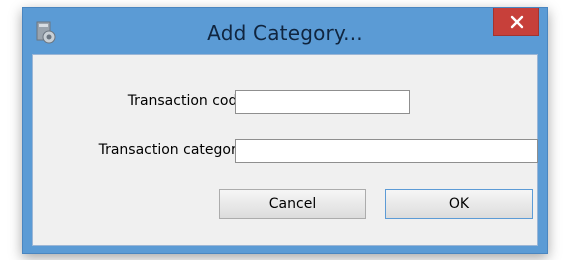 This screenshot has height=260, width=569. Describe the element at coordinates (459, 204) in the screenshot. I see `ok-button: OK` at that location.